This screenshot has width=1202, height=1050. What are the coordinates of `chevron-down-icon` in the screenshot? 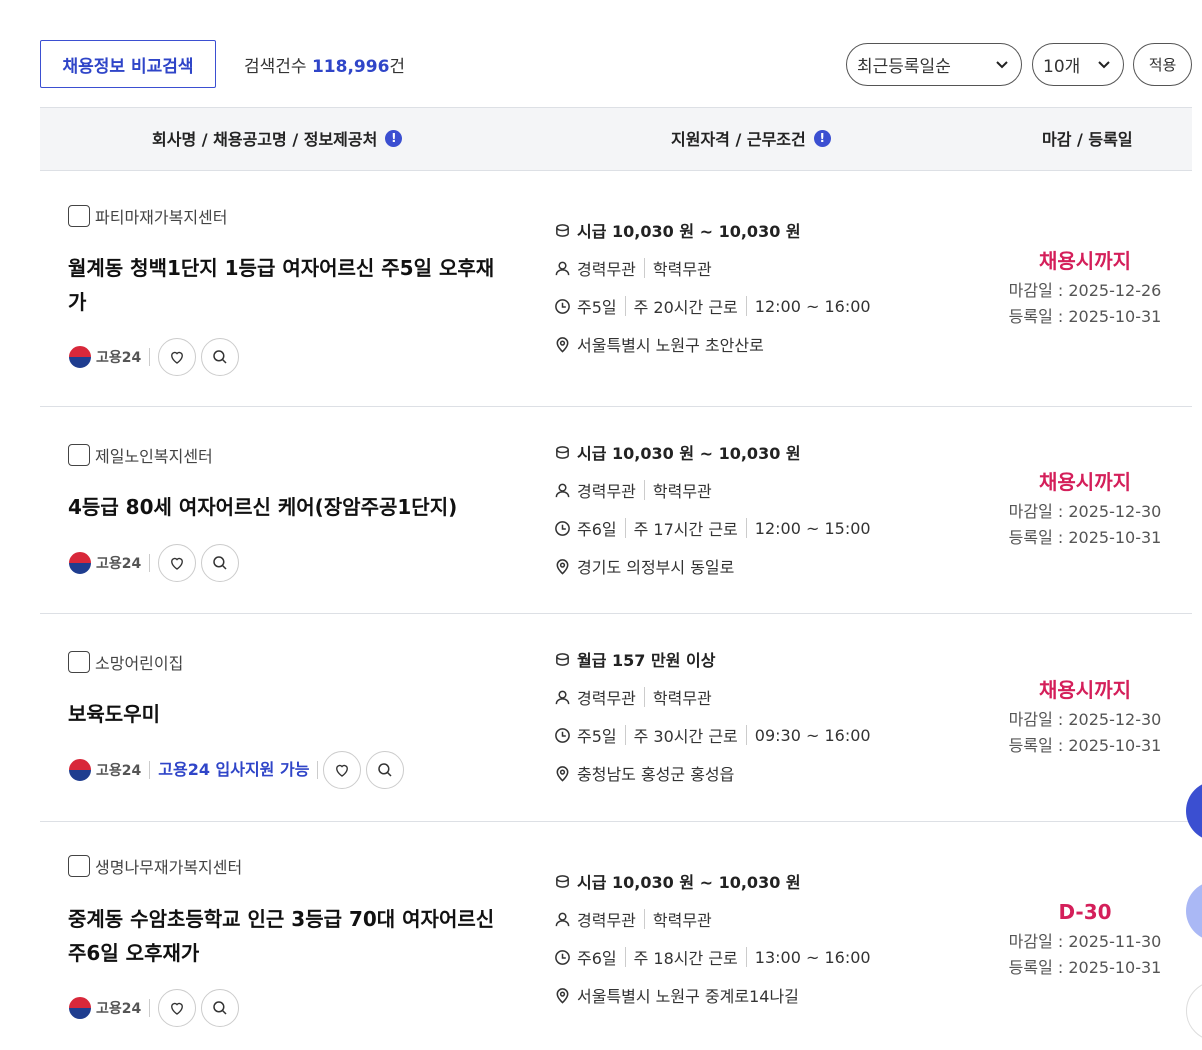 It's located at (1104, 65).